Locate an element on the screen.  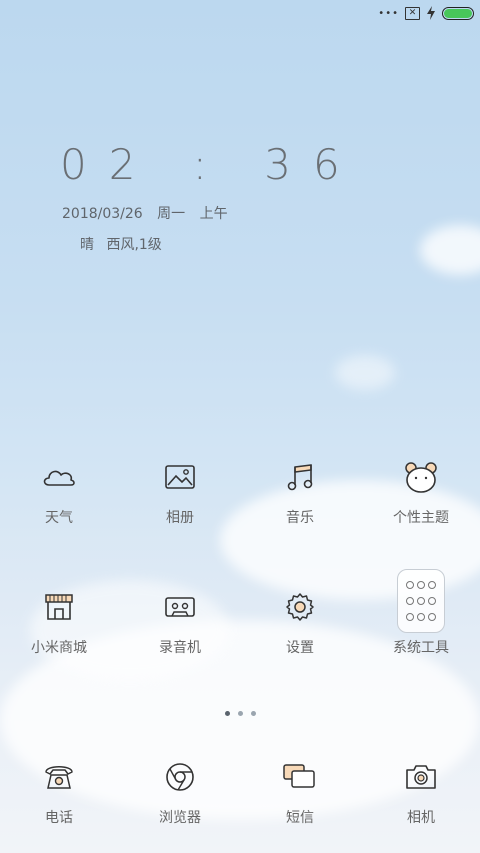
app-label: 个性主题 is located at coordinates (421, 518).